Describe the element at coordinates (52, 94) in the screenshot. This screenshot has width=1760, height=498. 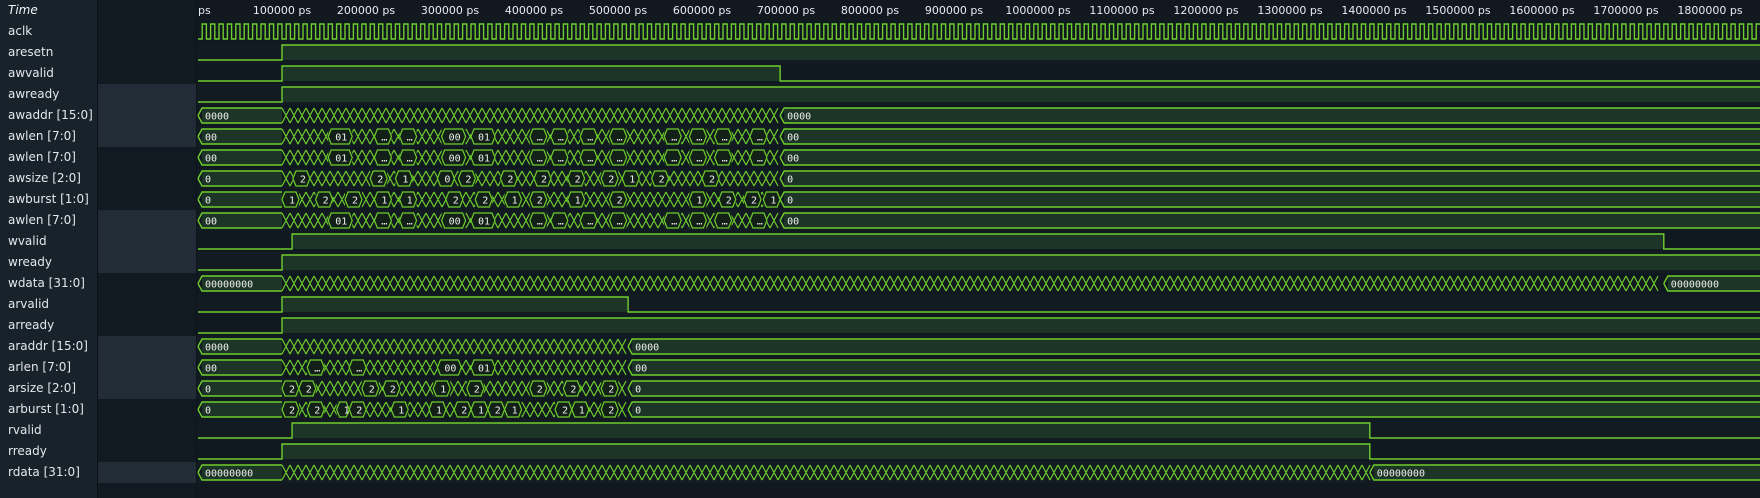
I see `signal-name: awready` at that location.